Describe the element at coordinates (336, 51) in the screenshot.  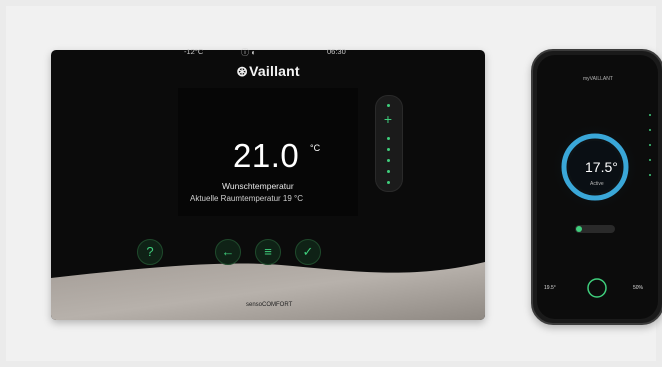
I see `clock: 06:30` at that location.